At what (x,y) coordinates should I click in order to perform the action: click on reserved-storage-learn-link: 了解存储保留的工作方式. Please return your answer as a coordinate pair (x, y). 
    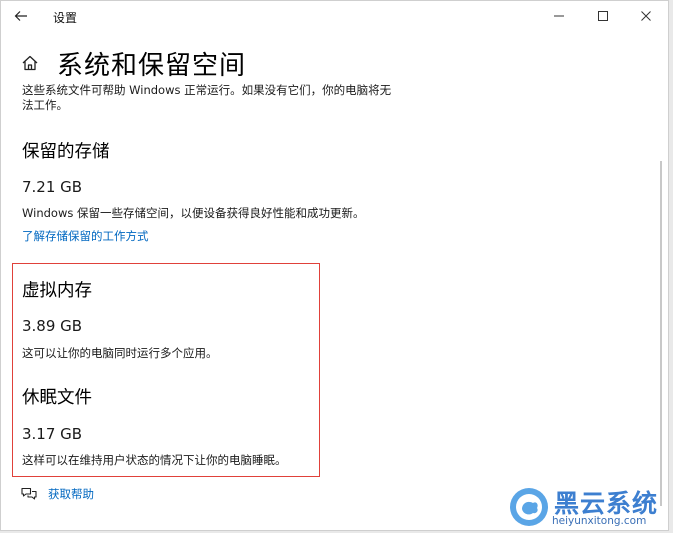
    Looking at the image, I should click on (85, 236).